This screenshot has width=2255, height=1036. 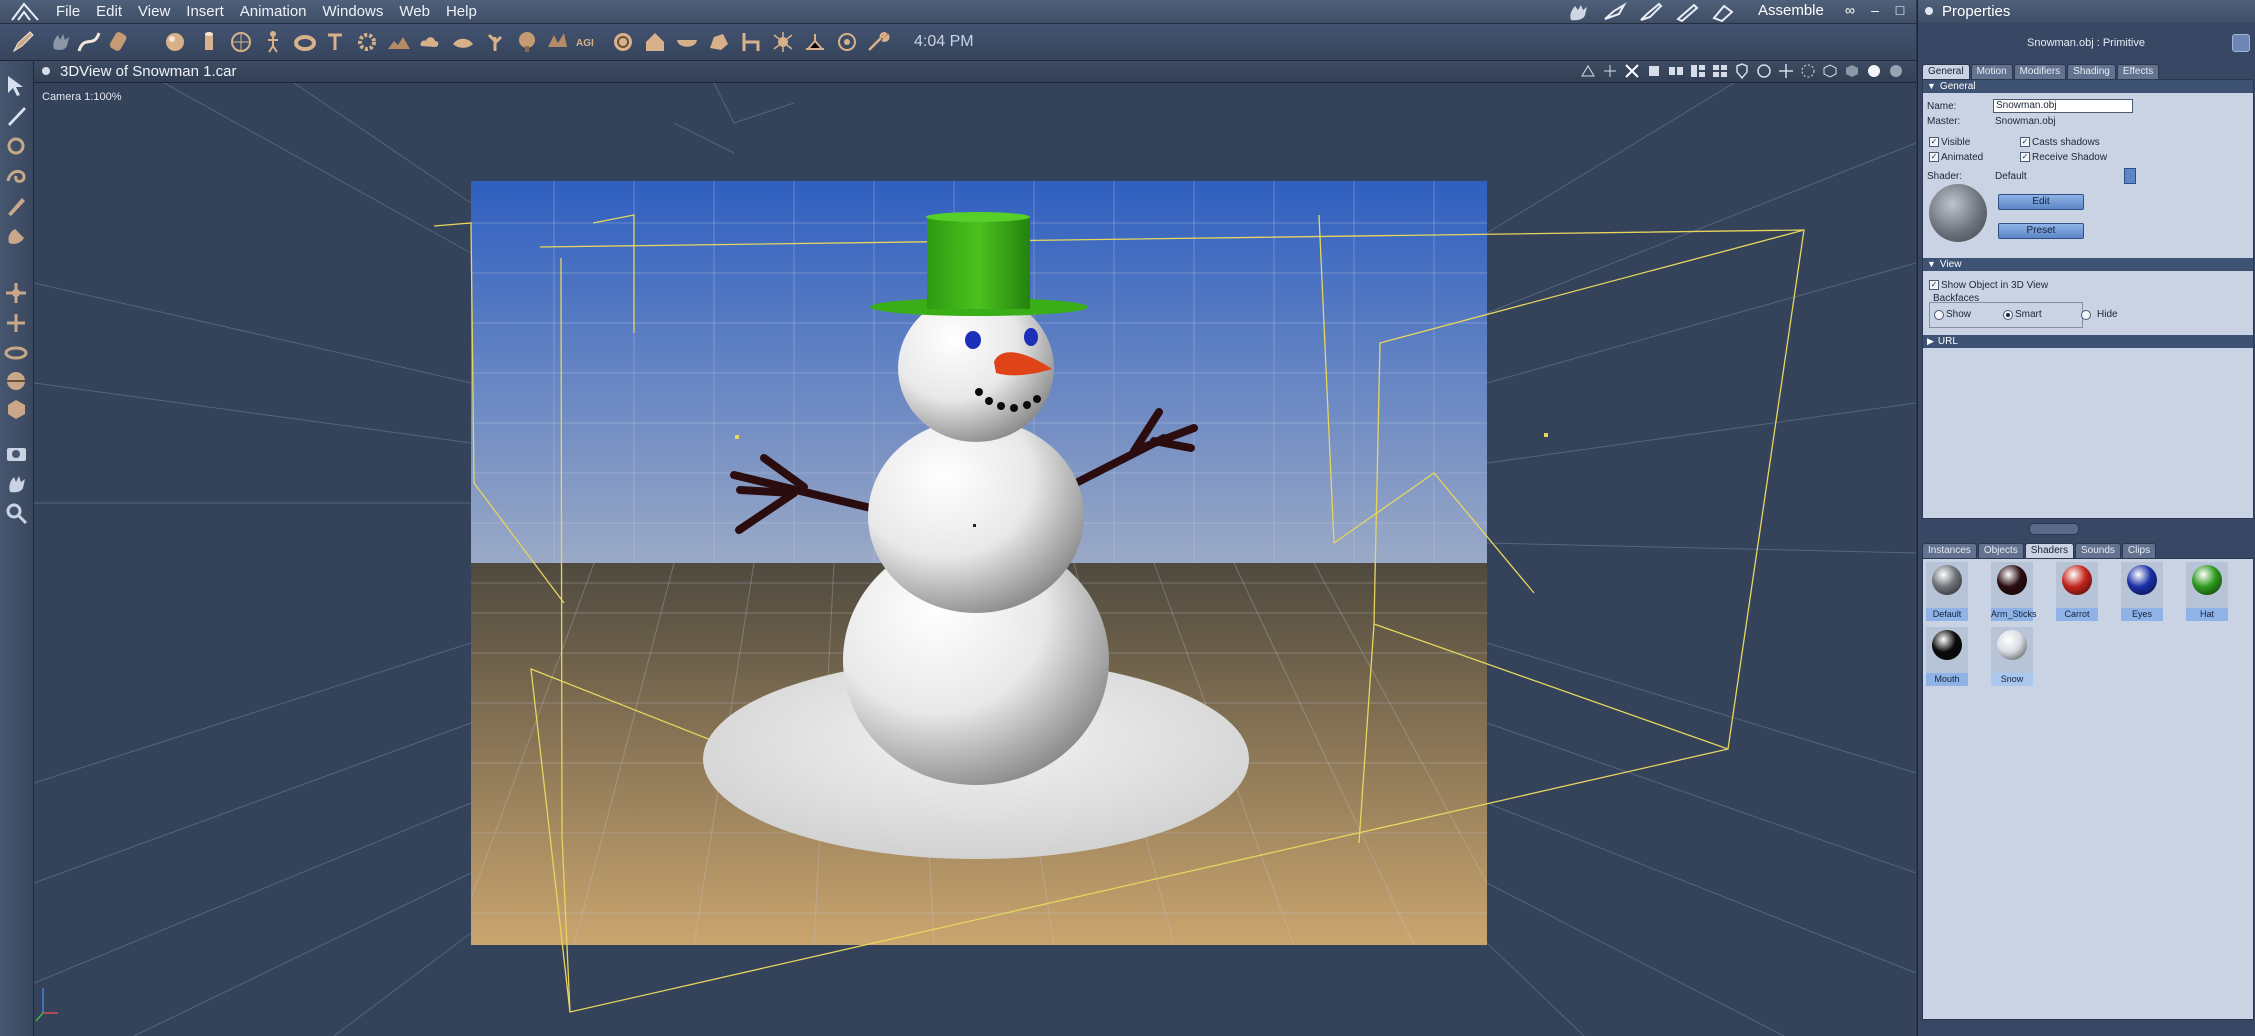 I want to click on section-url: ▶ URL, so click(x=2088, y=341).